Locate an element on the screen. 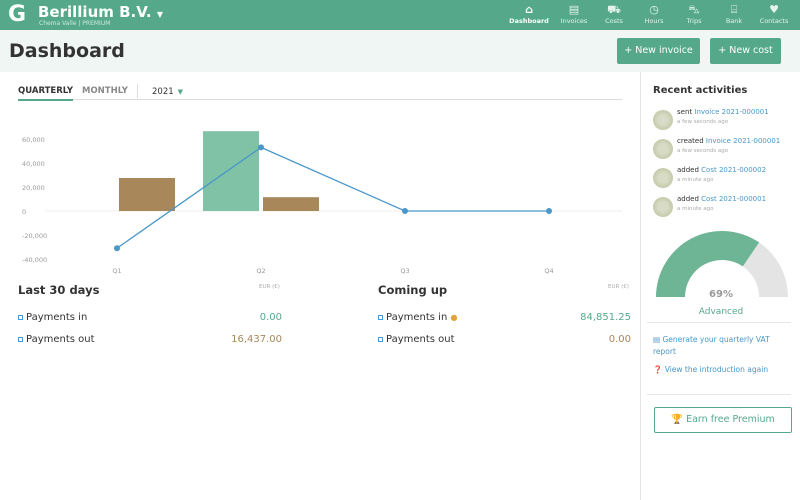  nav-contacts: ♥ Contacts is located at coordinates (774, 14).